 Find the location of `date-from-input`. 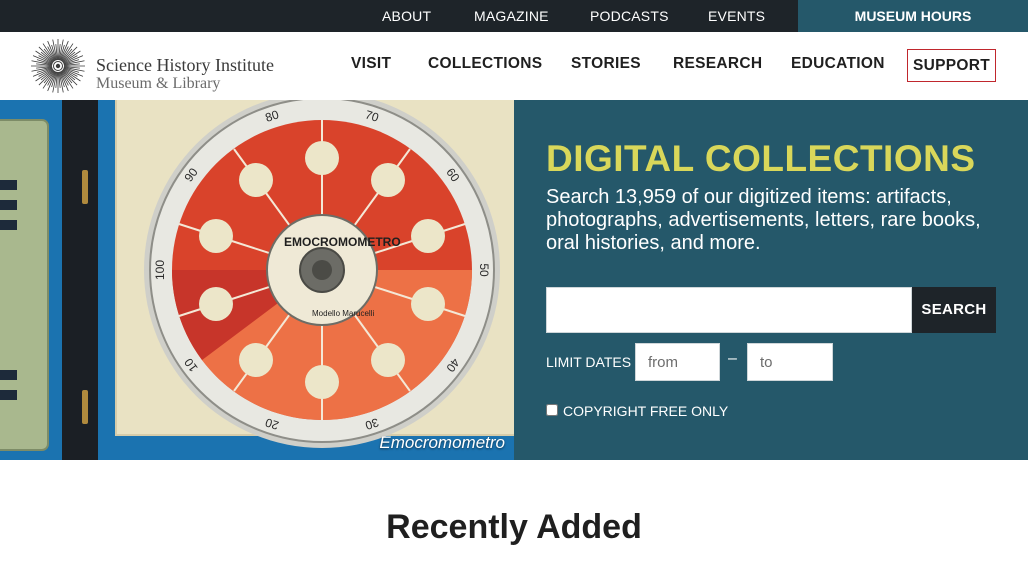

date-from-input is located at coordinates (677, 362).